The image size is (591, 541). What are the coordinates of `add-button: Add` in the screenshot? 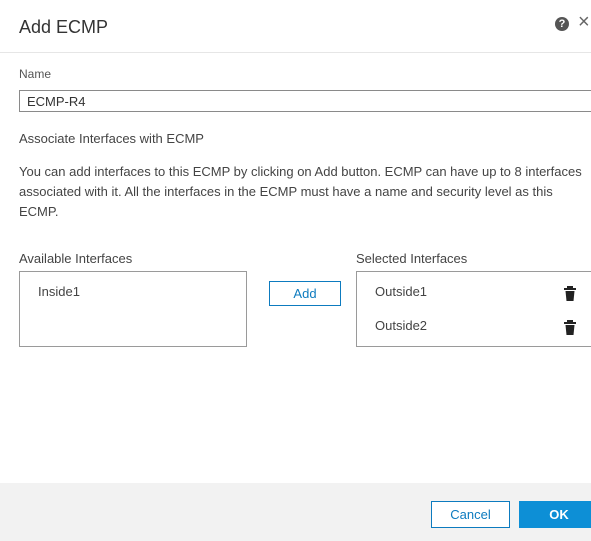 It's located at (305, 293).